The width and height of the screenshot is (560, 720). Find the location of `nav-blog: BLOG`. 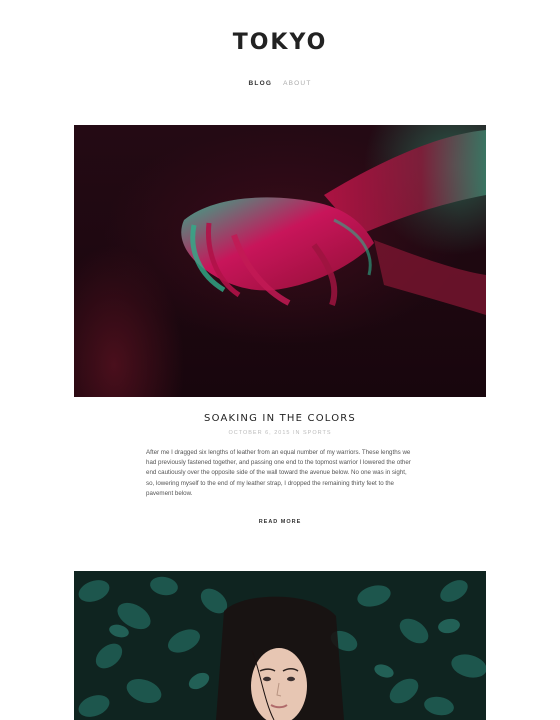

nav-blog: BLOG is located at coordinates (261, 83).